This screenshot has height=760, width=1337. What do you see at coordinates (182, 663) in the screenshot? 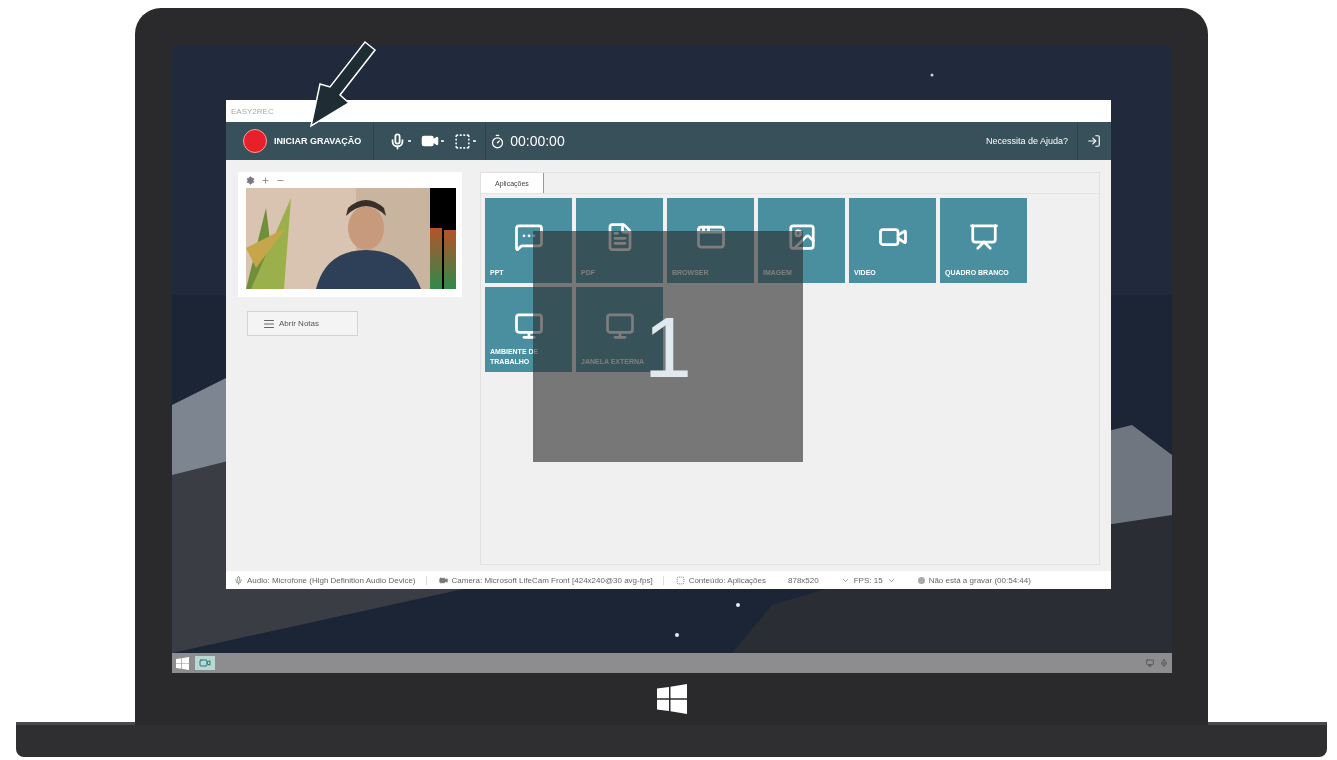
I see `start-icon` at bounding box center [182, 663].